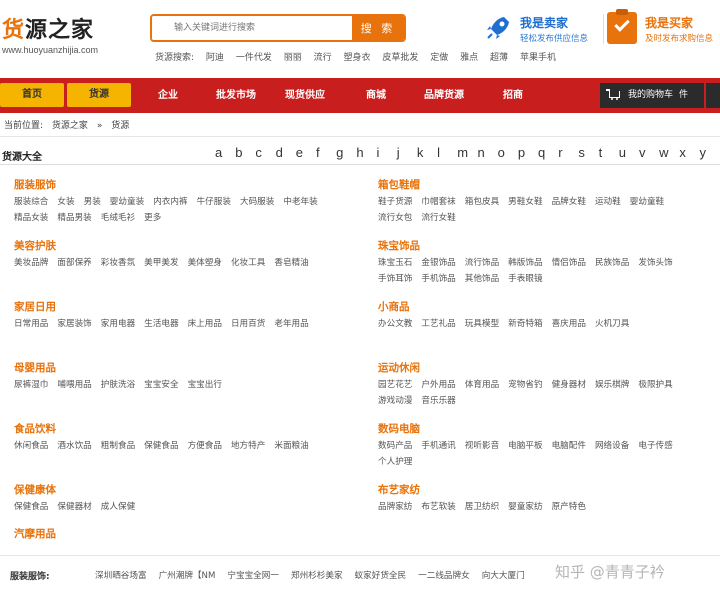 Image resolution: width=720 pixels, height=598 pixels. What do you see at coordinates (647, 202) in the screenshot?
I see `category-link: 婴幼童鞋` at bounding box center [647, 202].